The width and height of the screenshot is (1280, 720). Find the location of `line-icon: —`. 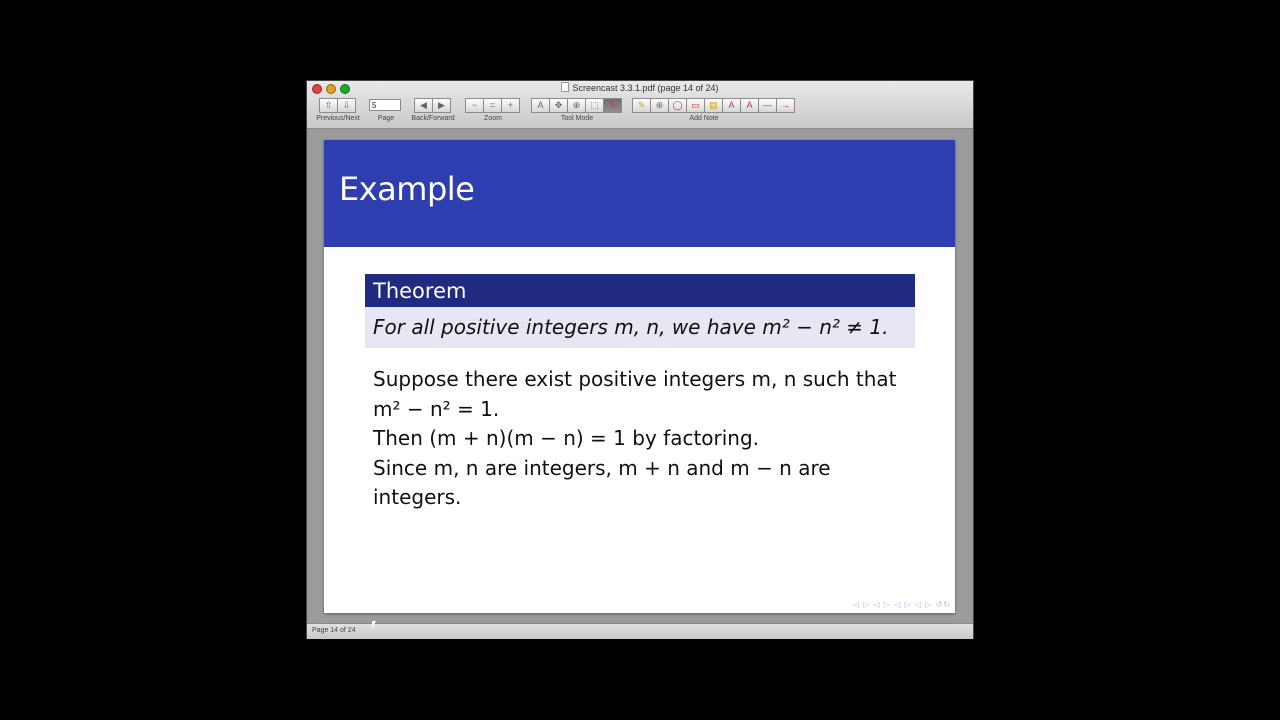

line-icon: — is located at coordinates (767, 105).